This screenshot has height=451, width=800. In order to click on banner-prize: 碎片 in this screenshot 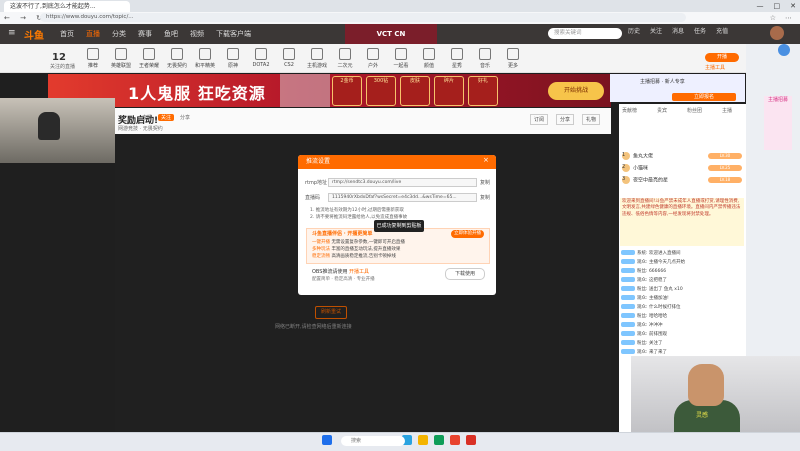, I will do `click(449, 91)`.